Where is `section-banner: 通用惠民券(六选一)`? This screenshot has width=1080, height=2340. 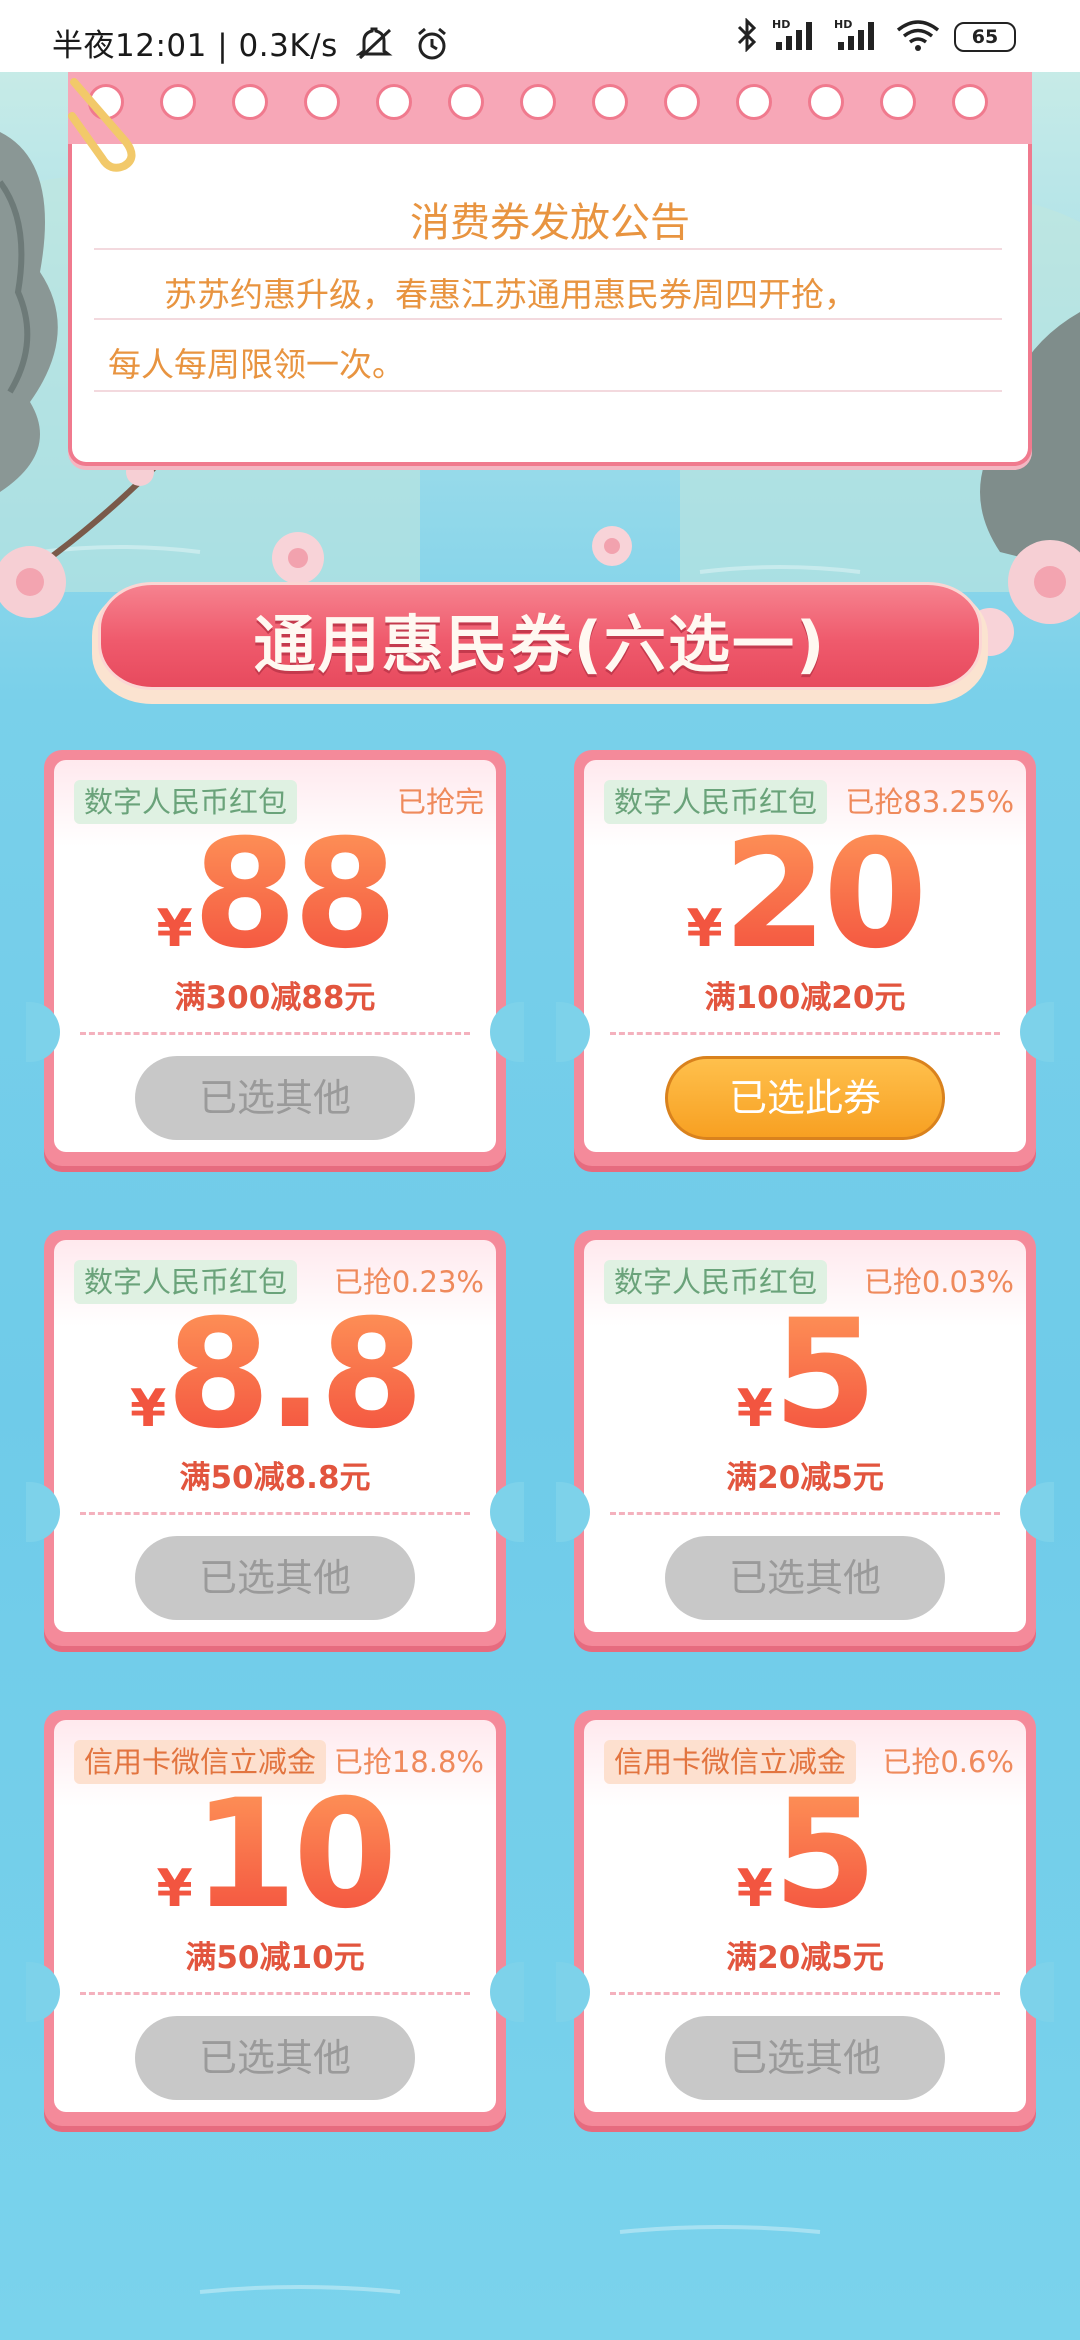
section-banner: 通用惠民券(六选一) is located at coordinates (540, 640).